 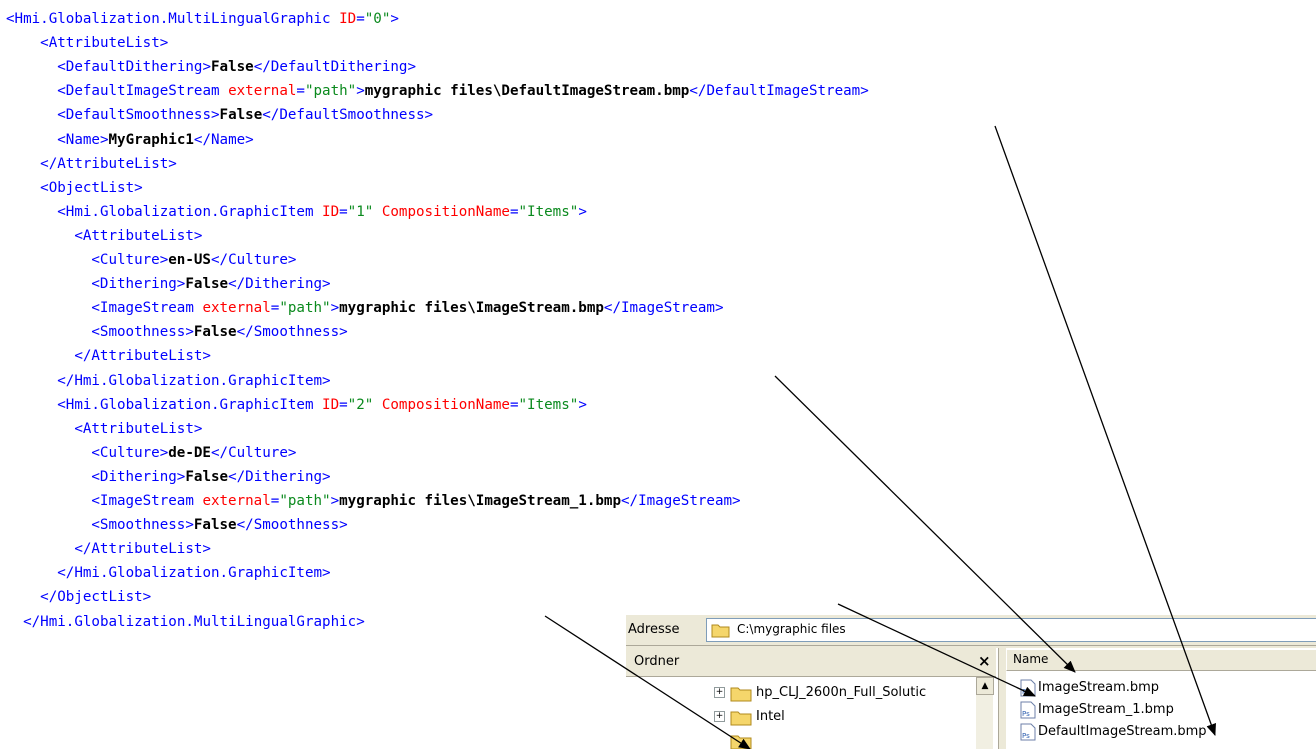 What do you see at coordinates (647, 682) in the screenshot?
I see `arrow-code-to-folder` at bounding box center [647, 682].